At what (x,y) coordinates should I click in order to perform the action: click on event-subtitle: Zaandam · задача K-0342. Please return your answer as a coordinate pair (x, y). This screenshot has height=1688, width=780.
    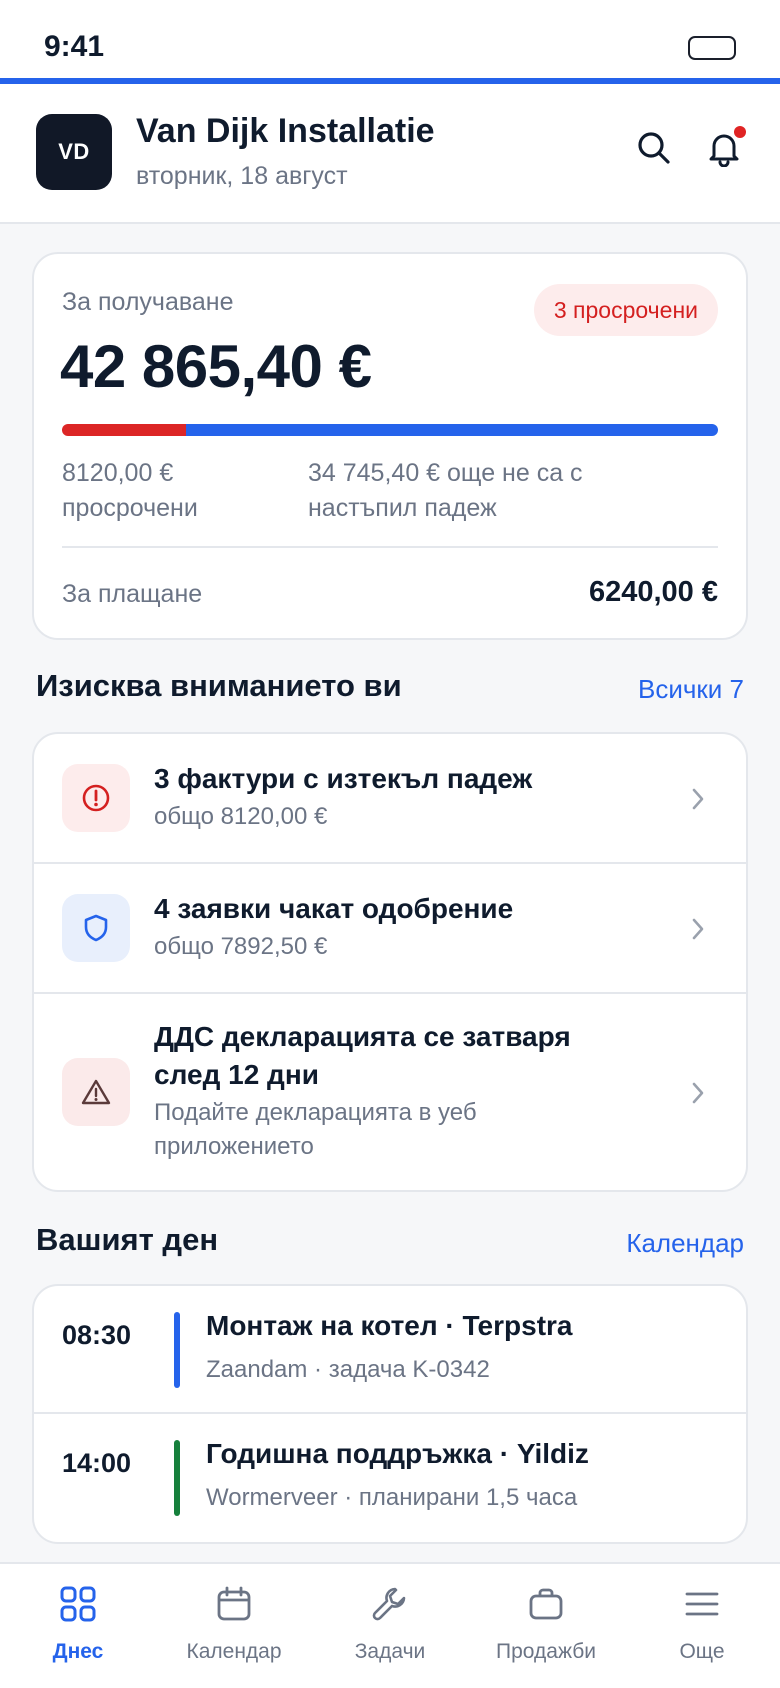
    Looking at the image, I should click on (348, 1369).